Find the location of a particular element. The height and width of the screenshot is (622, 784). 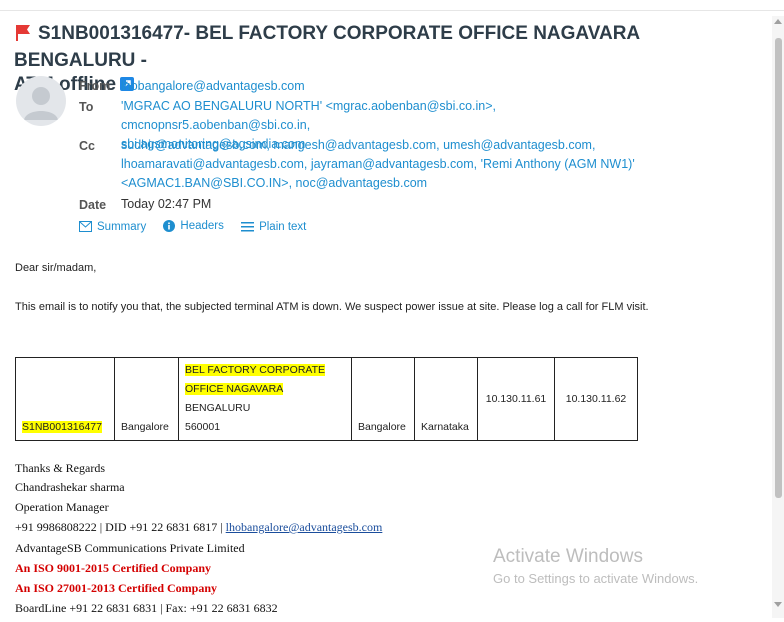

headers-label: Headers is located at coordinates (201, 226).